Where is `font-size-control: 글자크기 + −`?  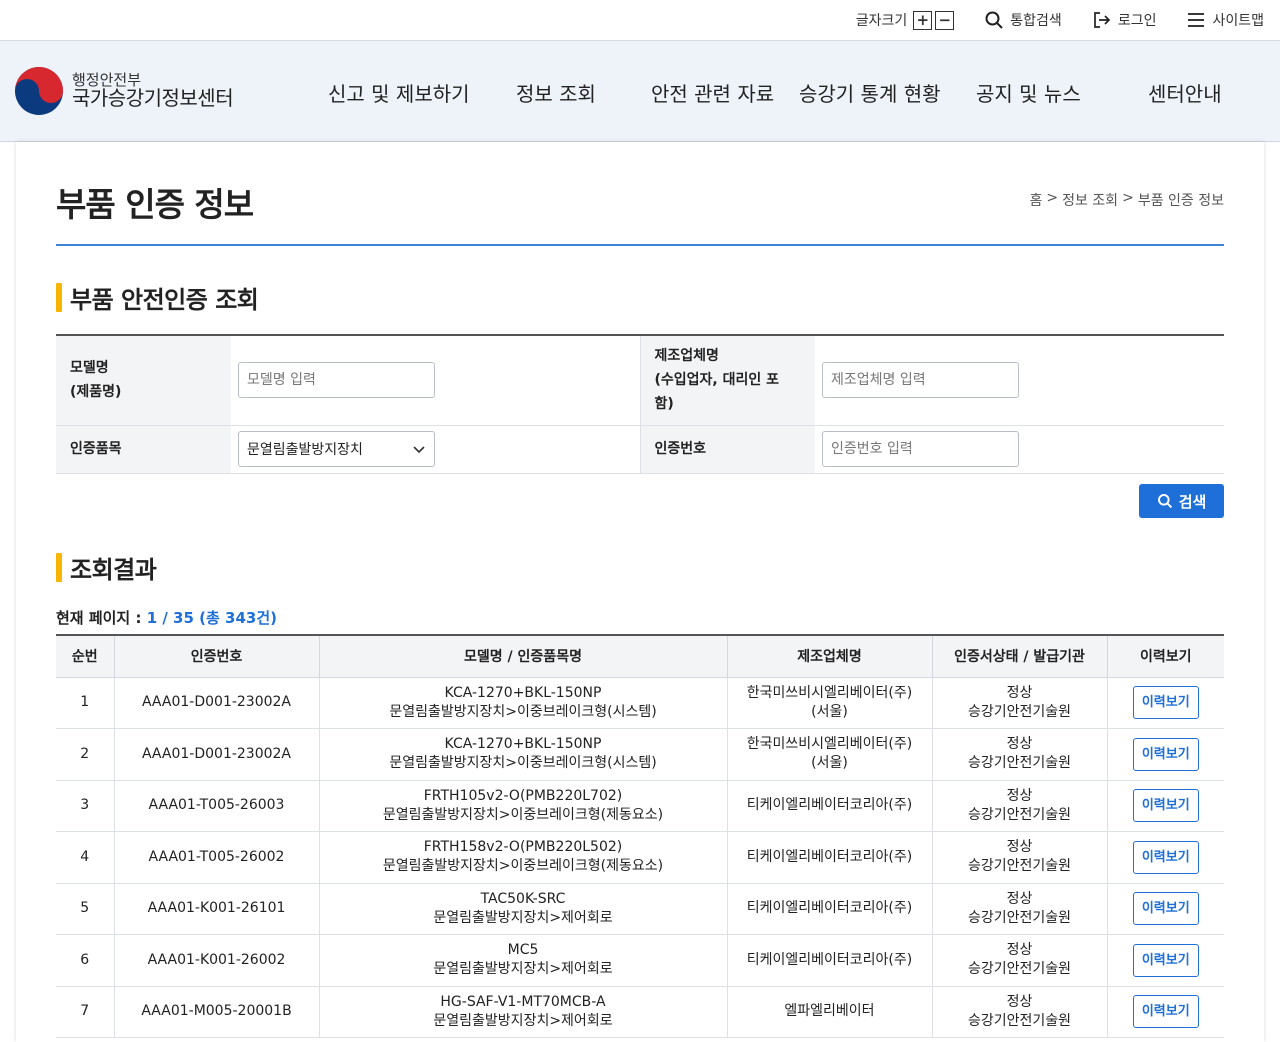
font-size-control: 글자크기 + − is located at coordinates (905, 20).